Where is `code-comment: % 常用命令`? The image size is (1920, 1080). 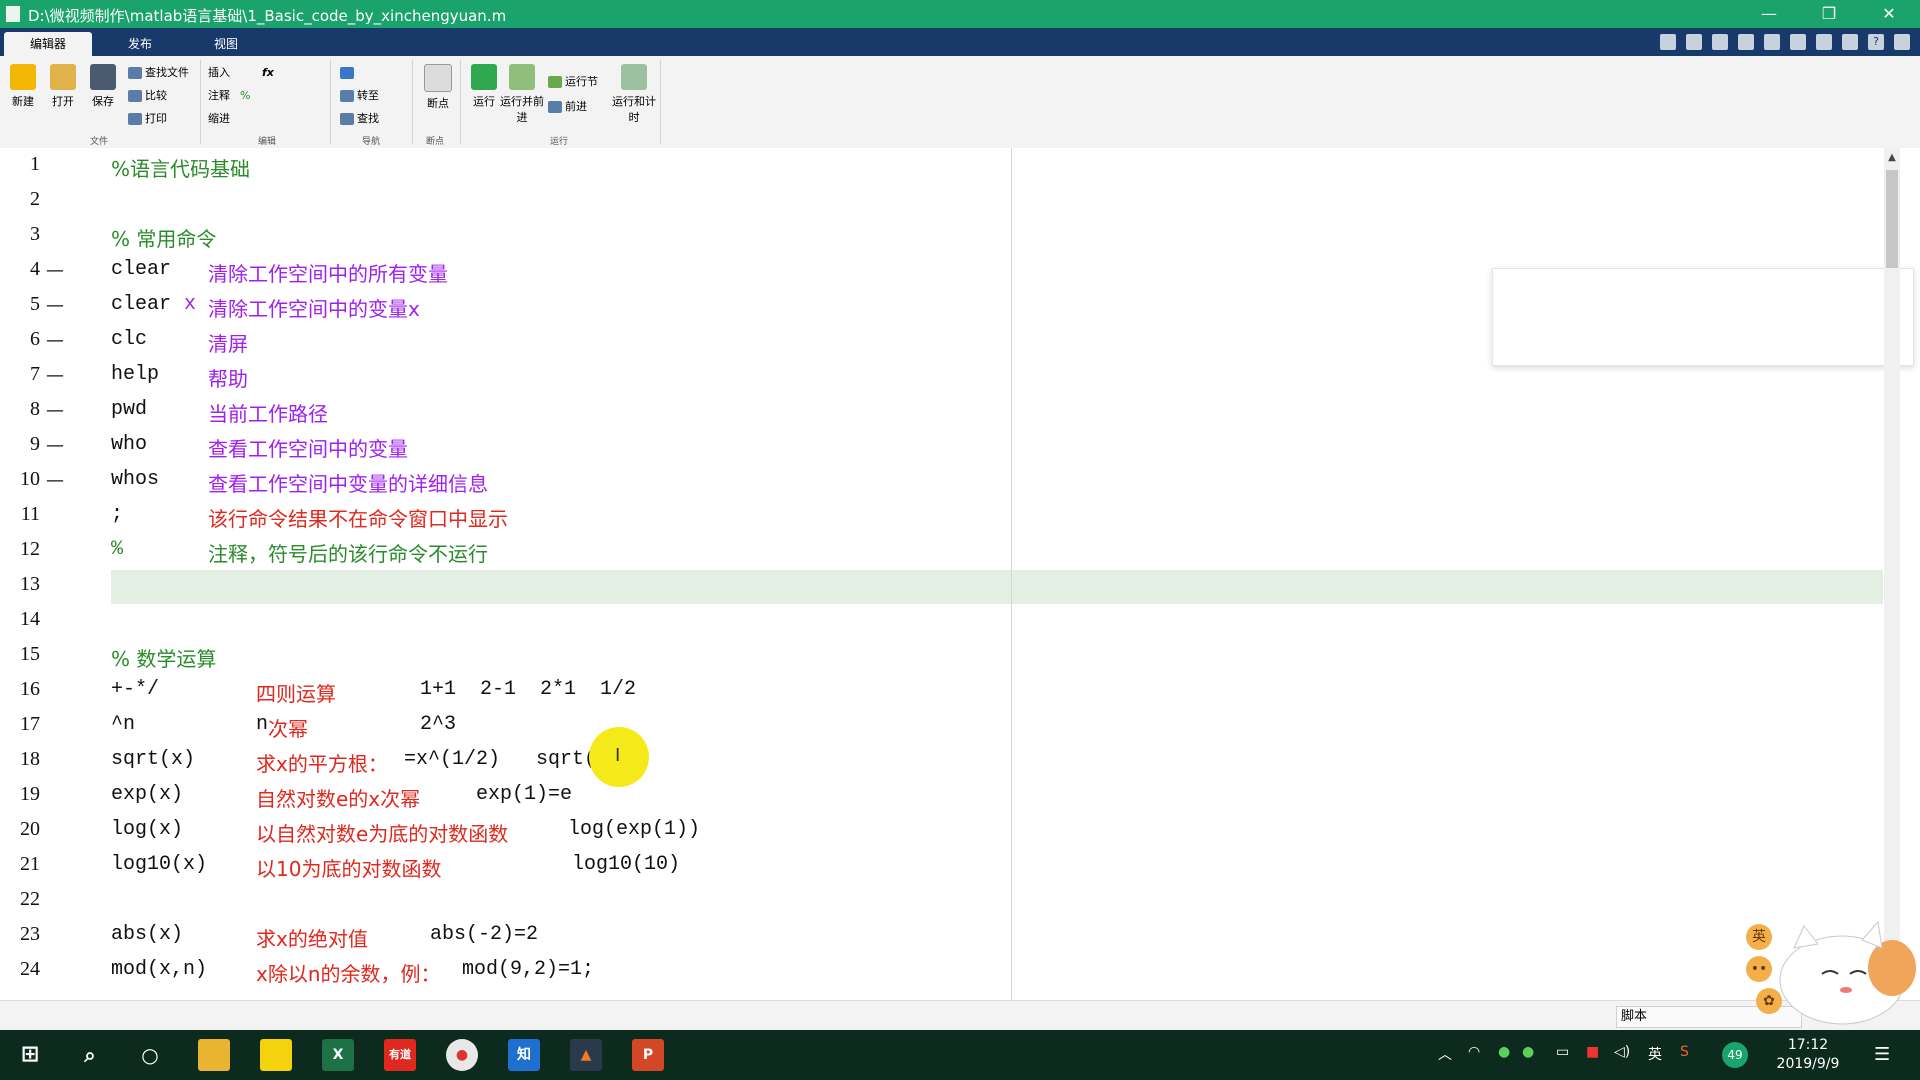 code-comment: % 常用命令 is located at coordinates (164, 239).